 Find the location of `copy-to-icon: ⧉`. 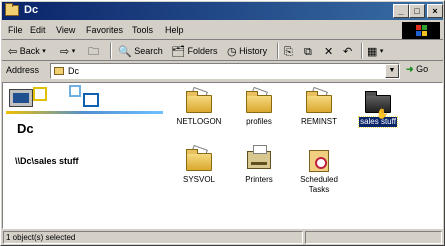

copy-to-icon: ⧉ is located at coordinates (308, 51).